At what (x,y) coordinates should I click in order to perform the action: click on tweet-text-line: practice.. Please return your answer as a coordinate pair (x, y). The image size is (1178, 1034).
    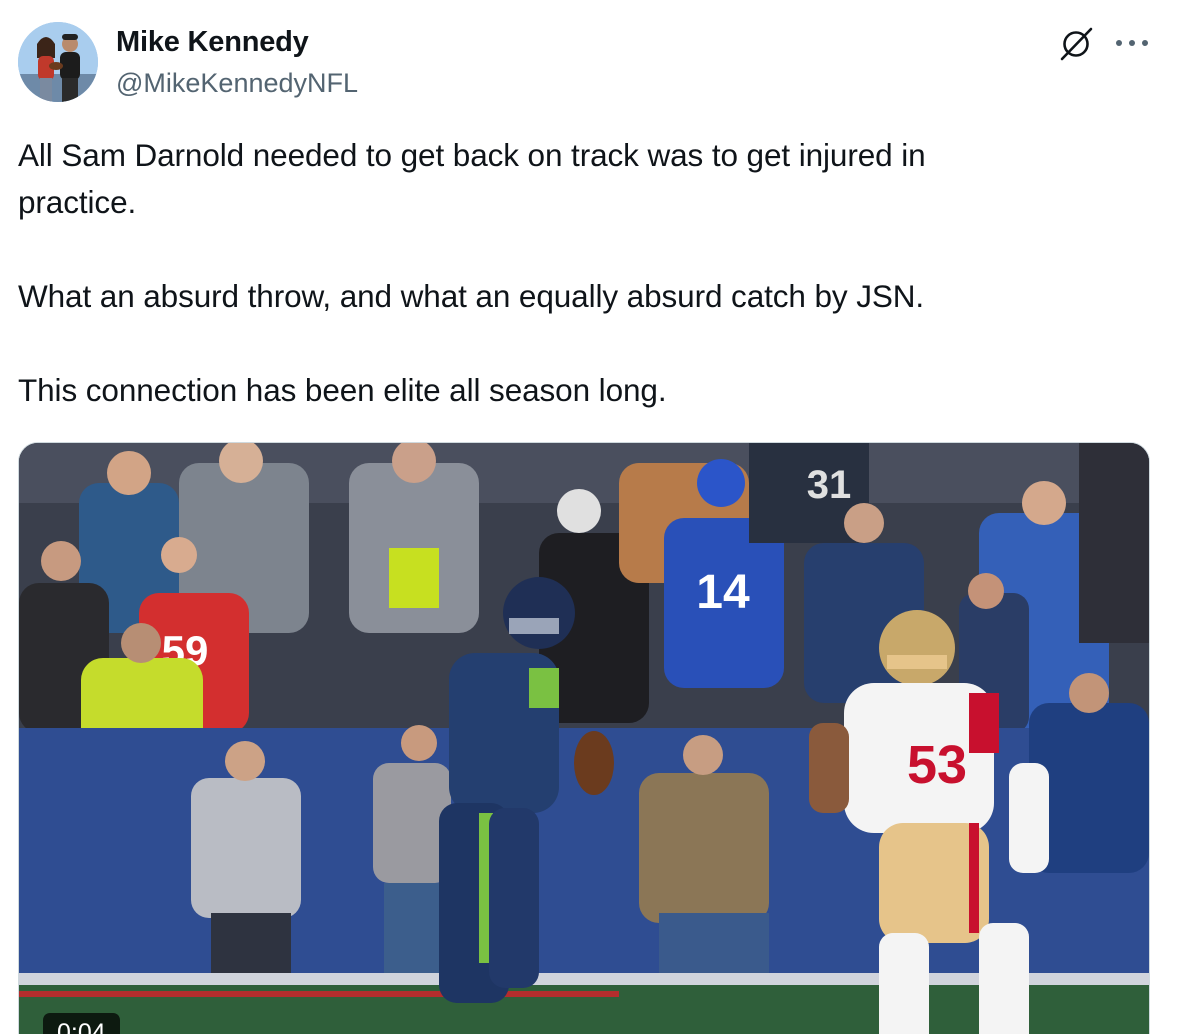
    Looking at the image, I should click on (77, 202).